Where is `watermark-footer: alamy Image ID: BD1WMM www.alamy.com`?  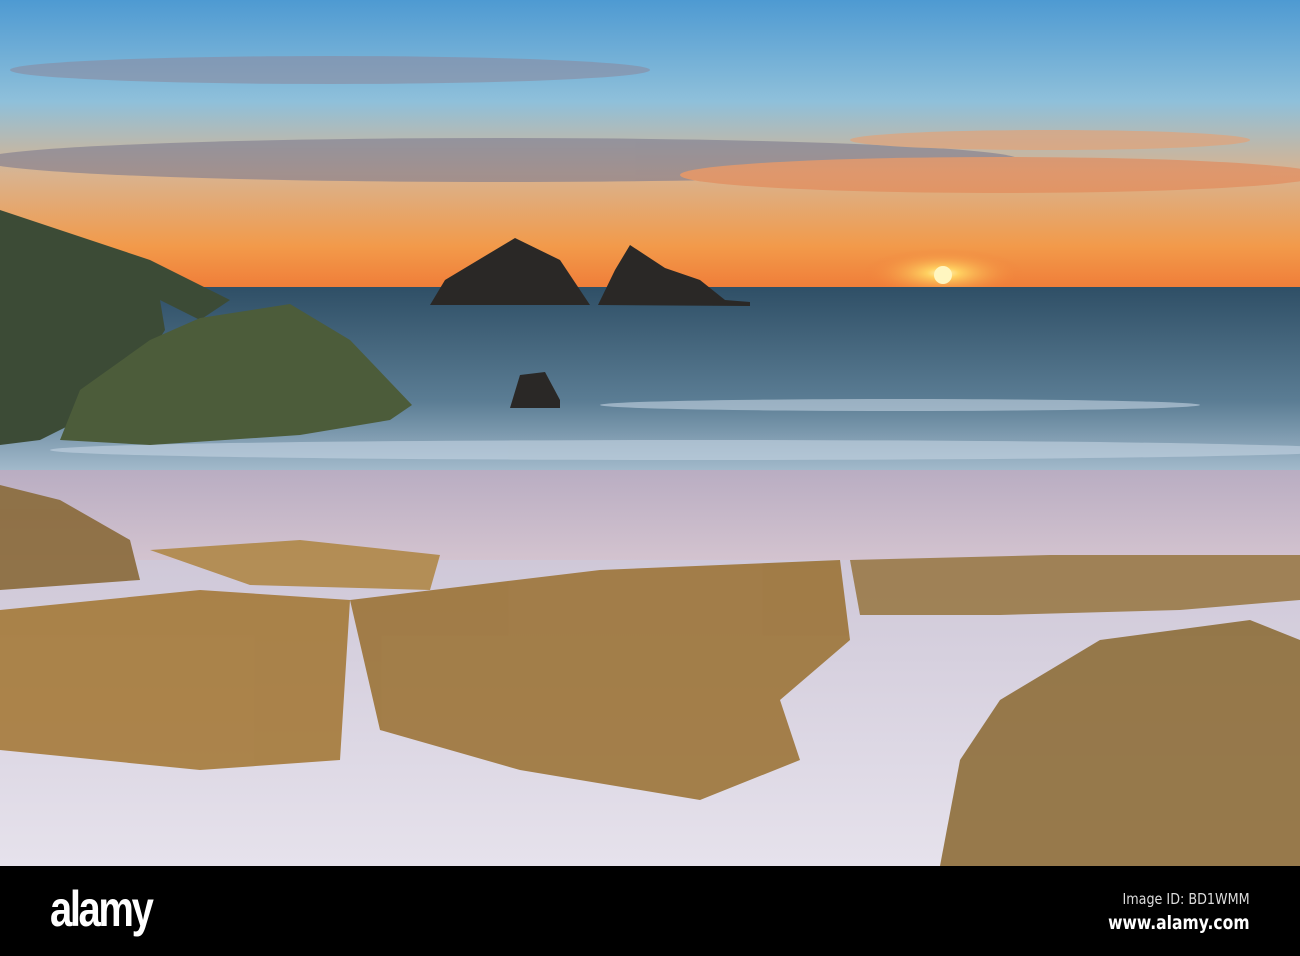
watermark-footer: alamy Image ID: BD1WMM www.alamy.com is located at coordinates (650, 911).